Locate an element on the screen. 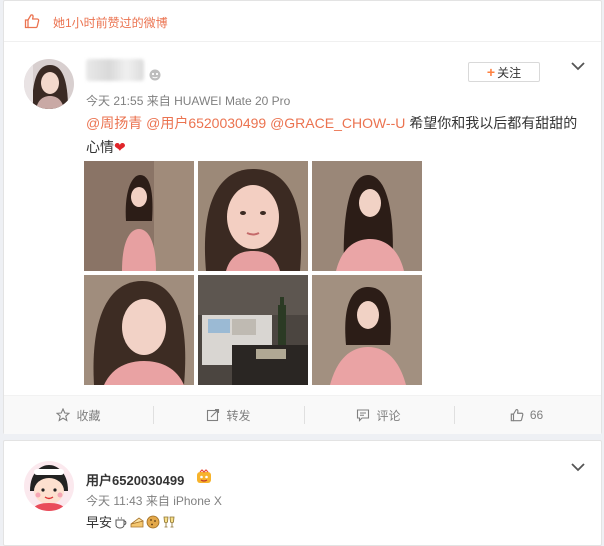 Image resolution: width=604 pixels, height=546 pixels. favorite-button: 收藏 is located at coordinates (78, 415).